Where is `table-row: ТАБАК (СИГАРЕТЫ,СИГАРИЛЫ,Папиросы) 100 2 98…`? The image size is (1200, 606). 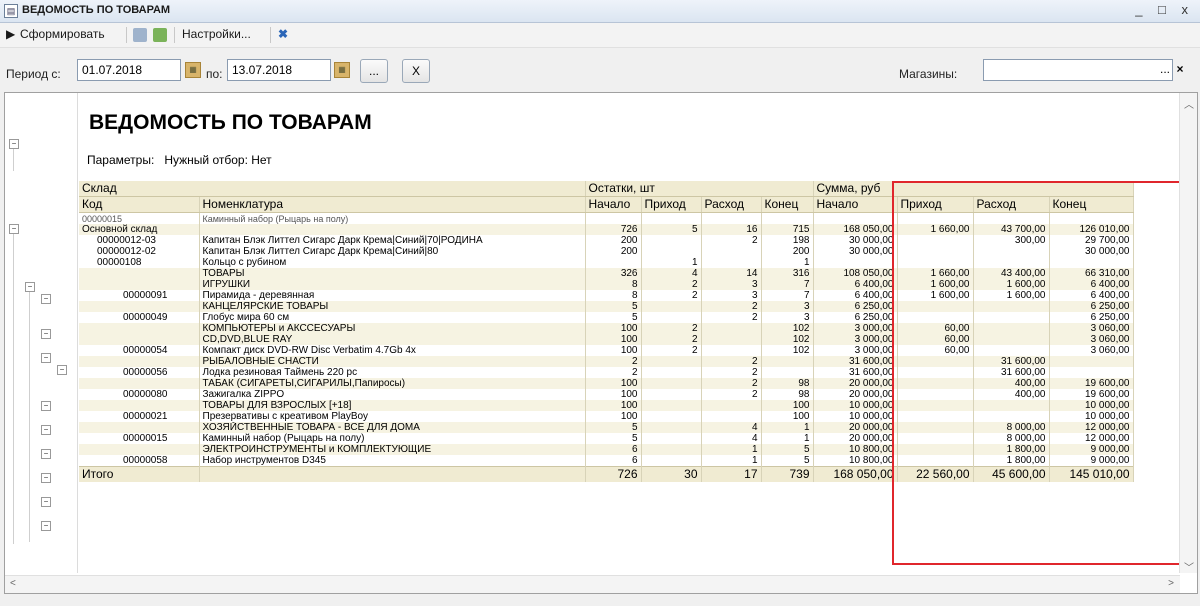
table-row: ТАБАК (СИГАРЕТЫ,СИГАРИЛЫ,Папиросы) 100 2 98… is located at coordinates (606, 383).